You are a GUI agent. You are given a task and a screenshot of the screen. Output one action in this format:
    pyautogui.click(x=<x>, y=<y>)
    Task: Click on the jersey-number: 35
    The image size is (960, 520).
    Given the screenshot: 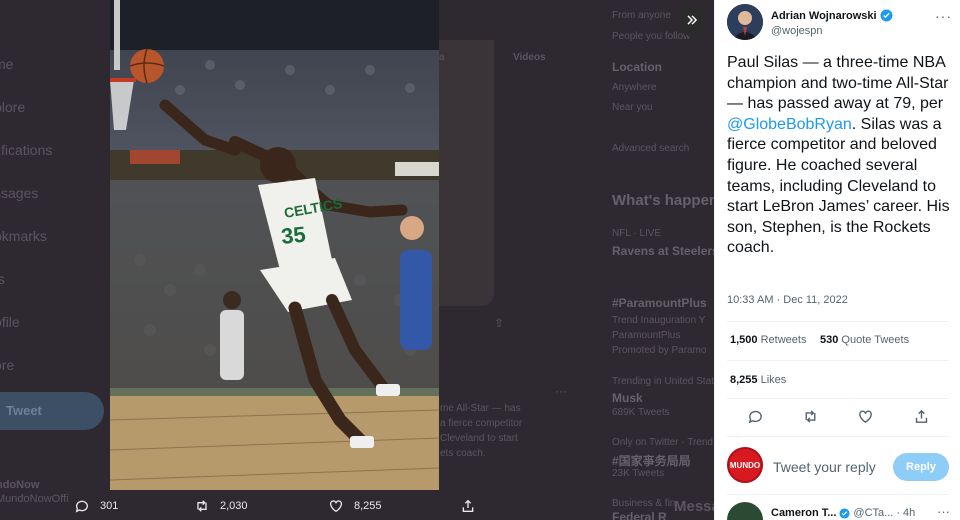 What is the action you would take?
    pyautogui.click(x=293, y=235)
    